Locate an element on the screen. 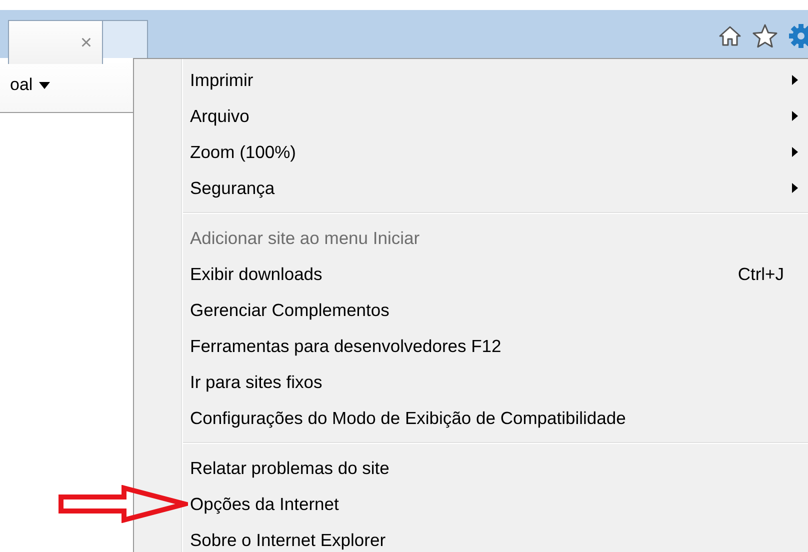 The width and height of the screenshot is (808, 552). menu-item: Arquivo is located at coordinates (471, 116).